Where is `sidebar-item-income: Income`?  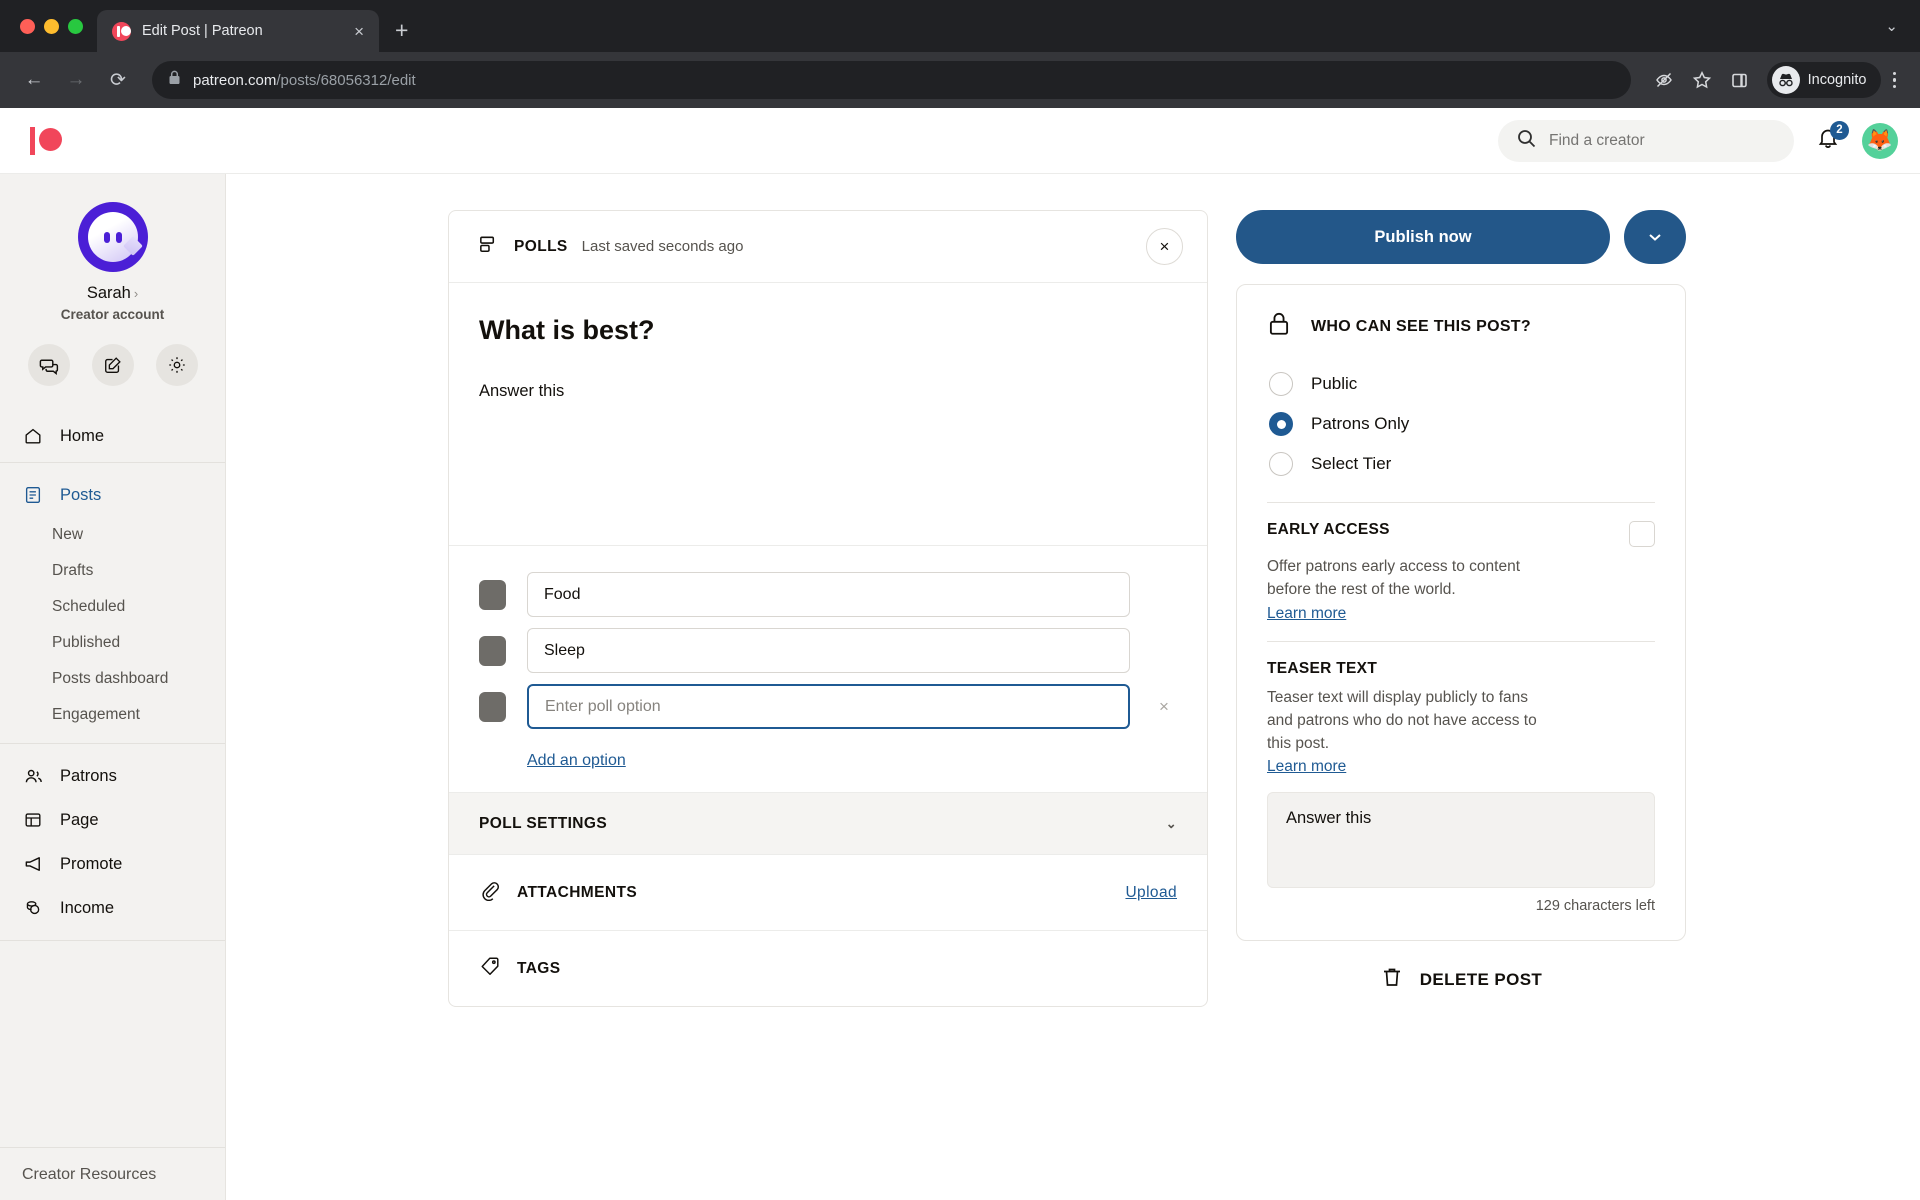 sidebar-item-income: Income is located at coordinates (112, 908).